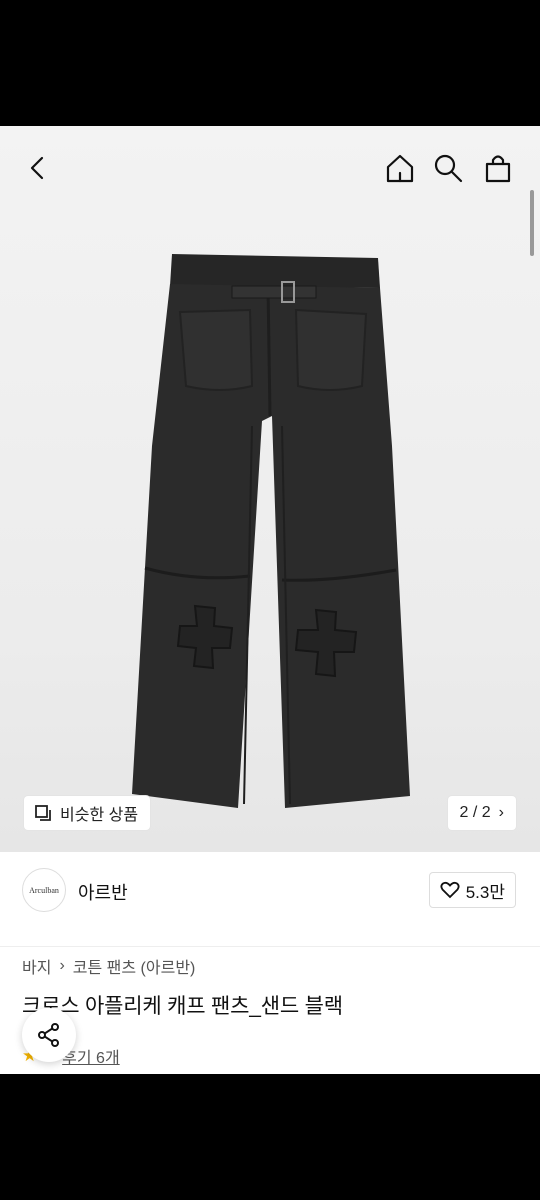 Image resolution: width=540 pixels, height=1200 pixels. I want to click on chevron-right-icon: ›, so click(501, 812).